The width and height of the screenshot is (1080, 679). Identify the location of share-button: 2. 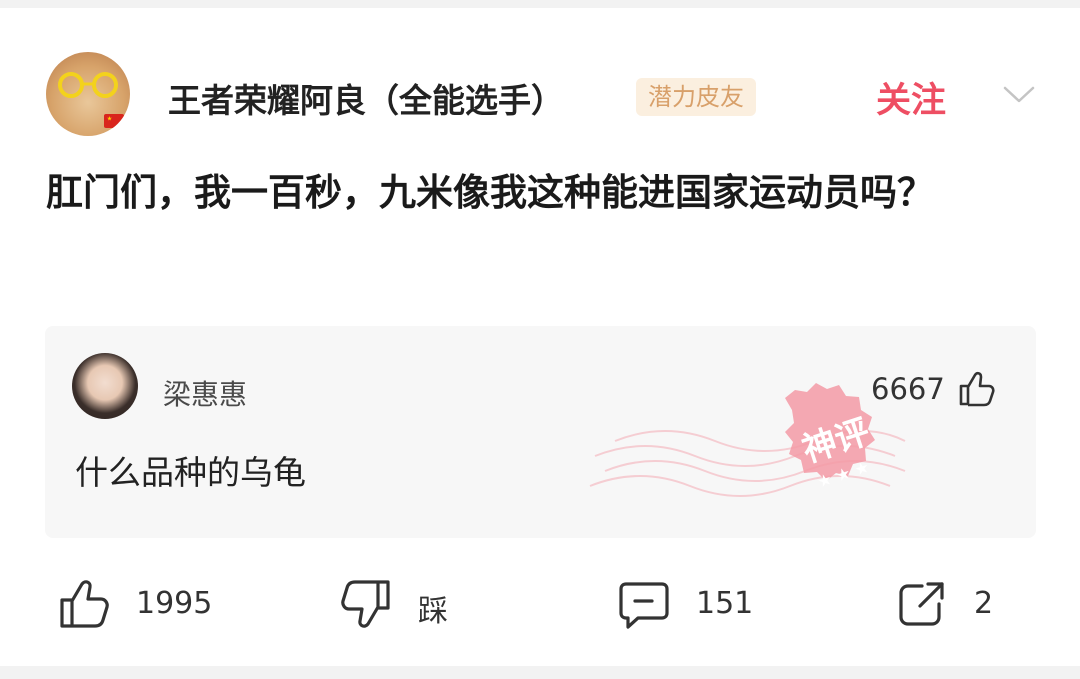
(951, 606).